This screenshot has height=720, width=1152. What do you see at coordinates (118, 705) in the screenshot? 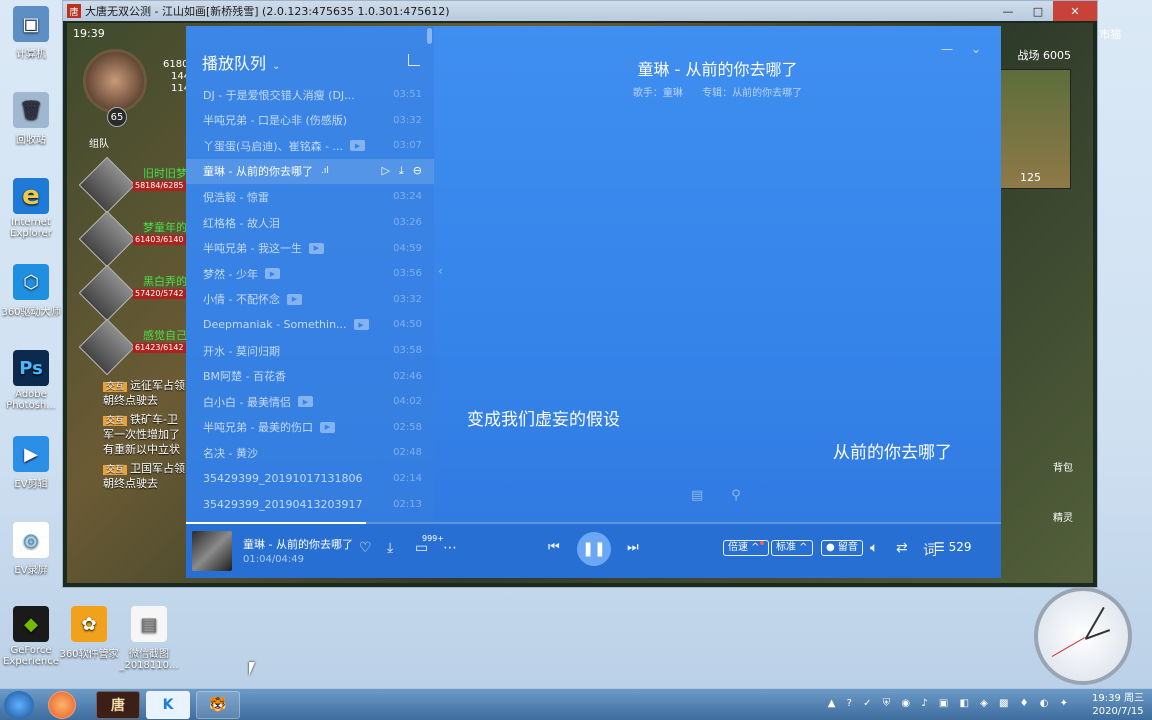
I see `game-taskbar-button: 唐` at bounding box center [118, 705].